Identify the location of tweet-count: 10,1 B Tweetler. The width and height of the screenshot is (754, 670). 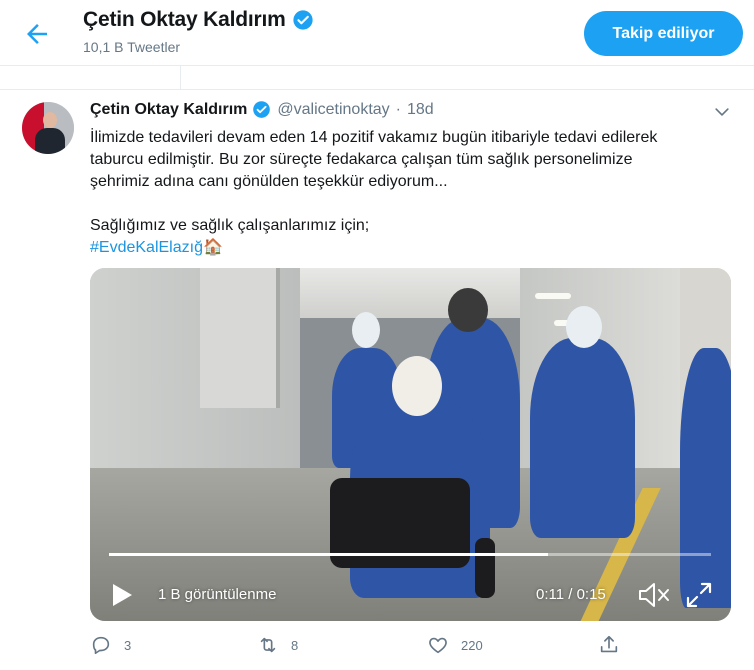
(132, 47).